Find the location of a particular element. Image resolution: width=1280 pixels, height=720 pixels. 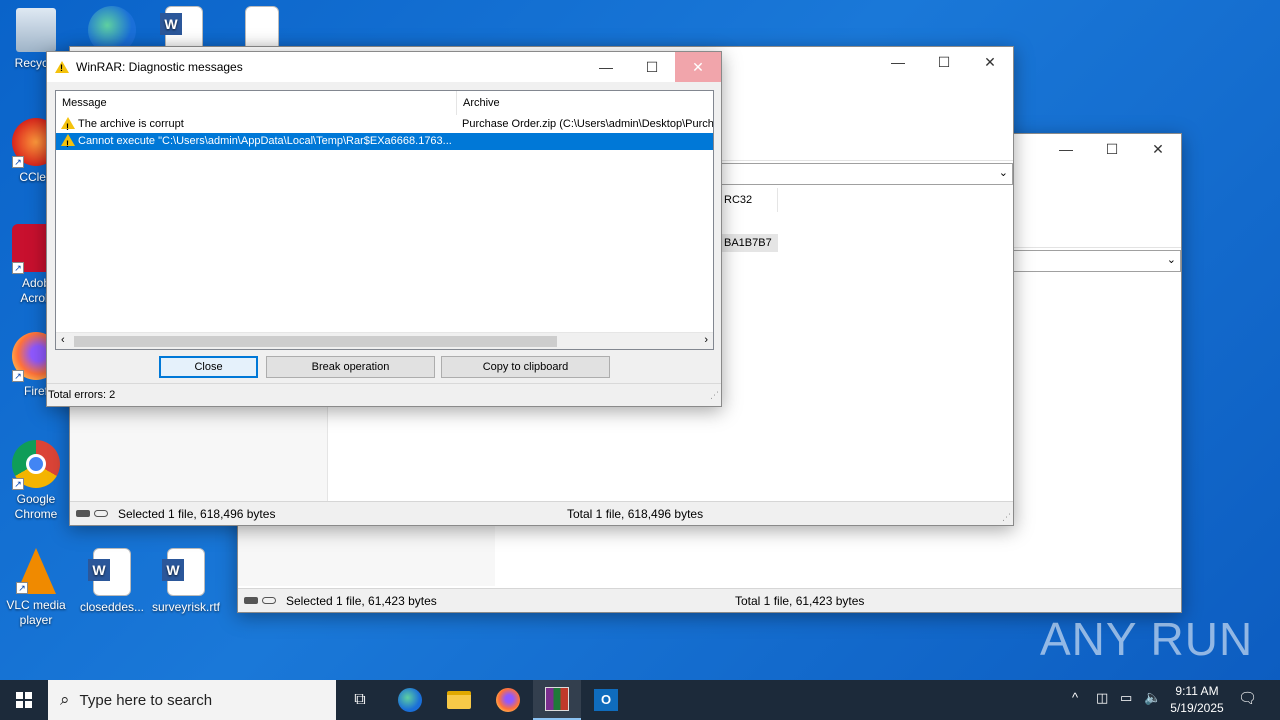

network-icon: ▭ is located at coordinates (1126, 698).